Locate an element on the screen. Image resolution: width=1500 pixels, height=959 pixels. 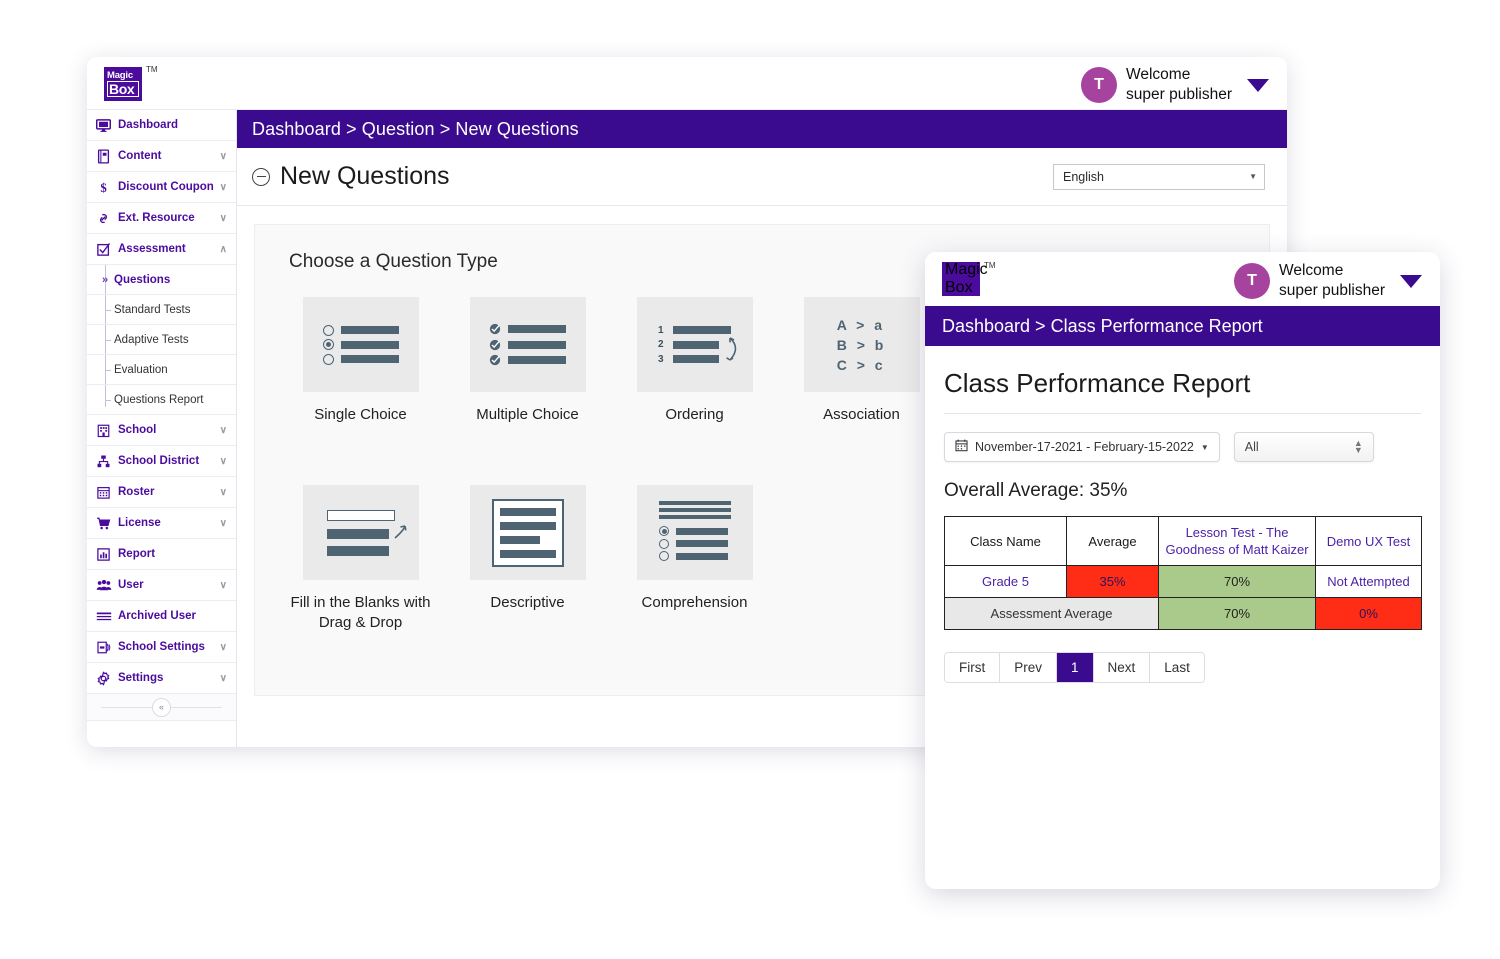
question-type-card-single-choice: Single Choice is located at coordinates (360, 376).